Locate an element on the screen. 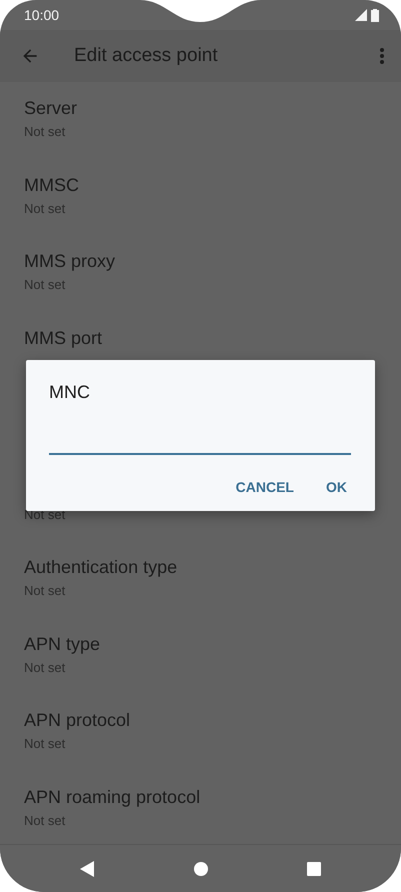 The image size is (401, 892). signal-icon is located at coordinates (361, 15).